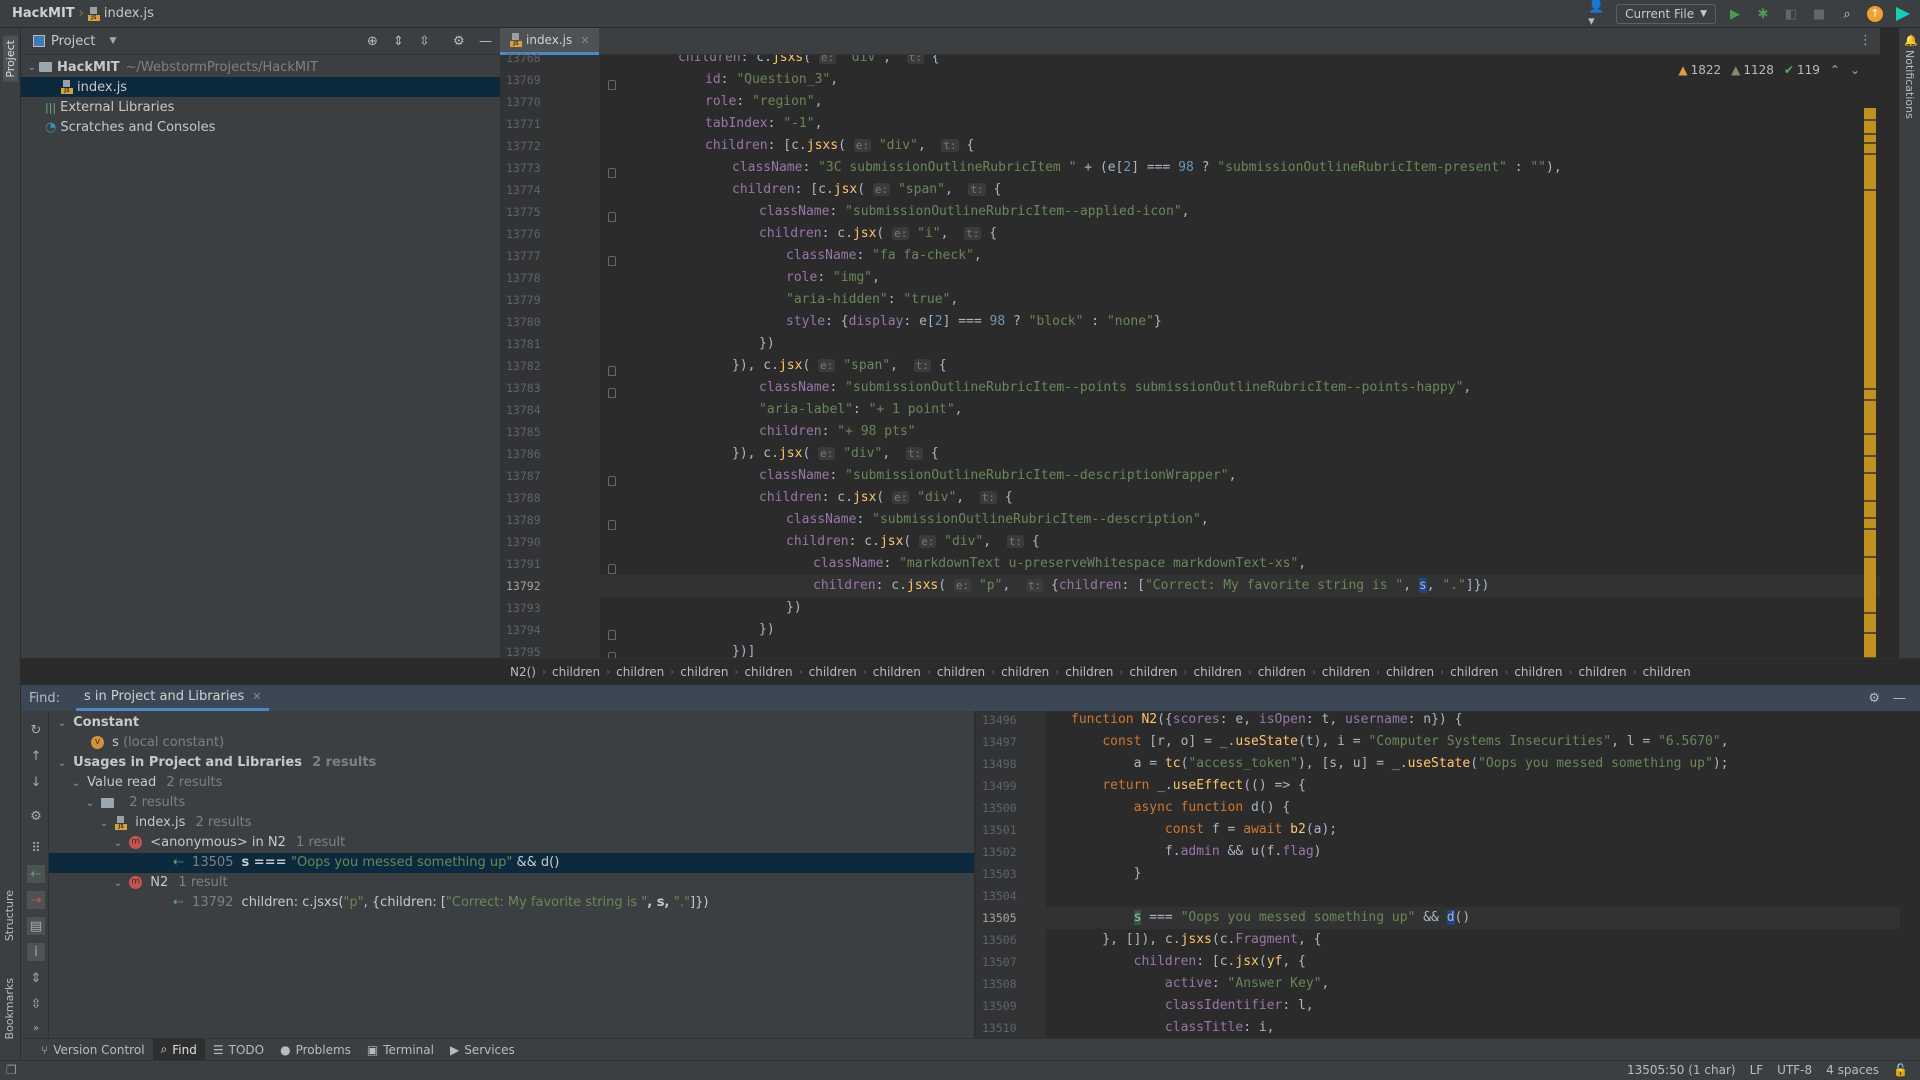 The height and width of the screenshot is (1080, 1920). What do you see at coordinates (511, 723) in the screenshot?
I see `tree-node-constant: ⌄ Constant` at bounding box center [511, 723].